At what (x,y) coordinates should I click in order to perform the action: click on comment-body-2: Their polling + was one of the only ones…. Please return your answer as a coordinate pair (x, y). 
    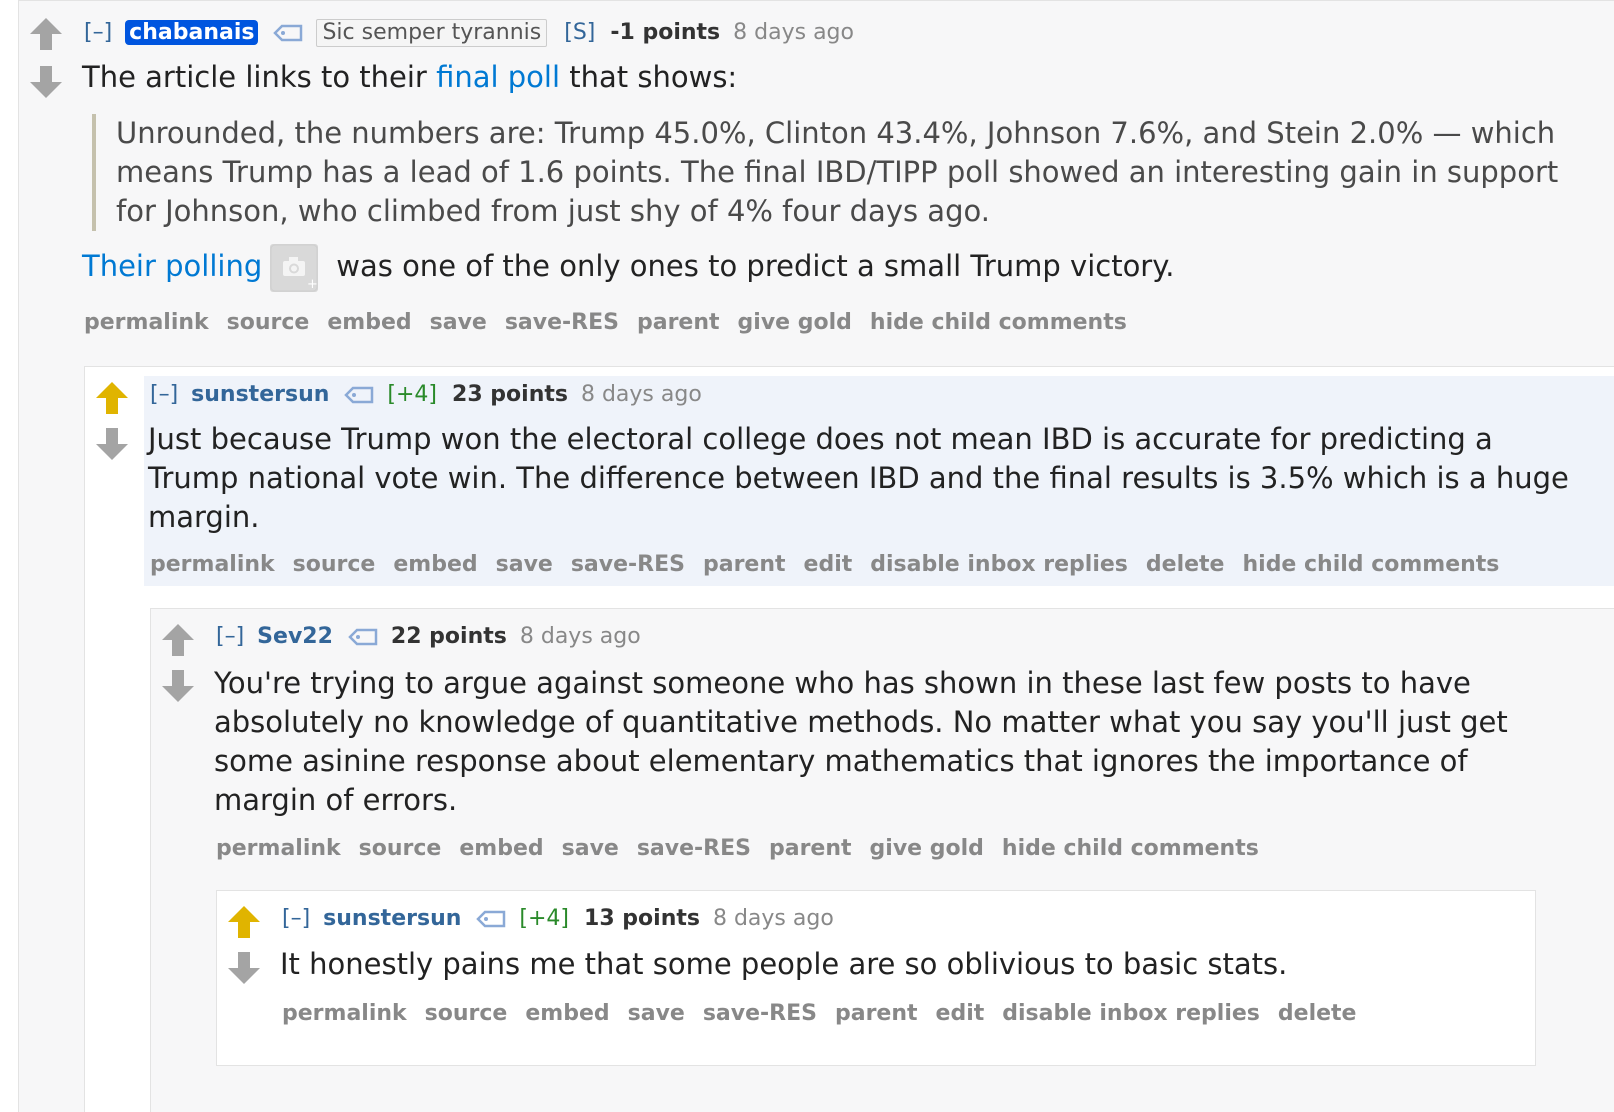
    Looking at the image, I should click on (832, 268).